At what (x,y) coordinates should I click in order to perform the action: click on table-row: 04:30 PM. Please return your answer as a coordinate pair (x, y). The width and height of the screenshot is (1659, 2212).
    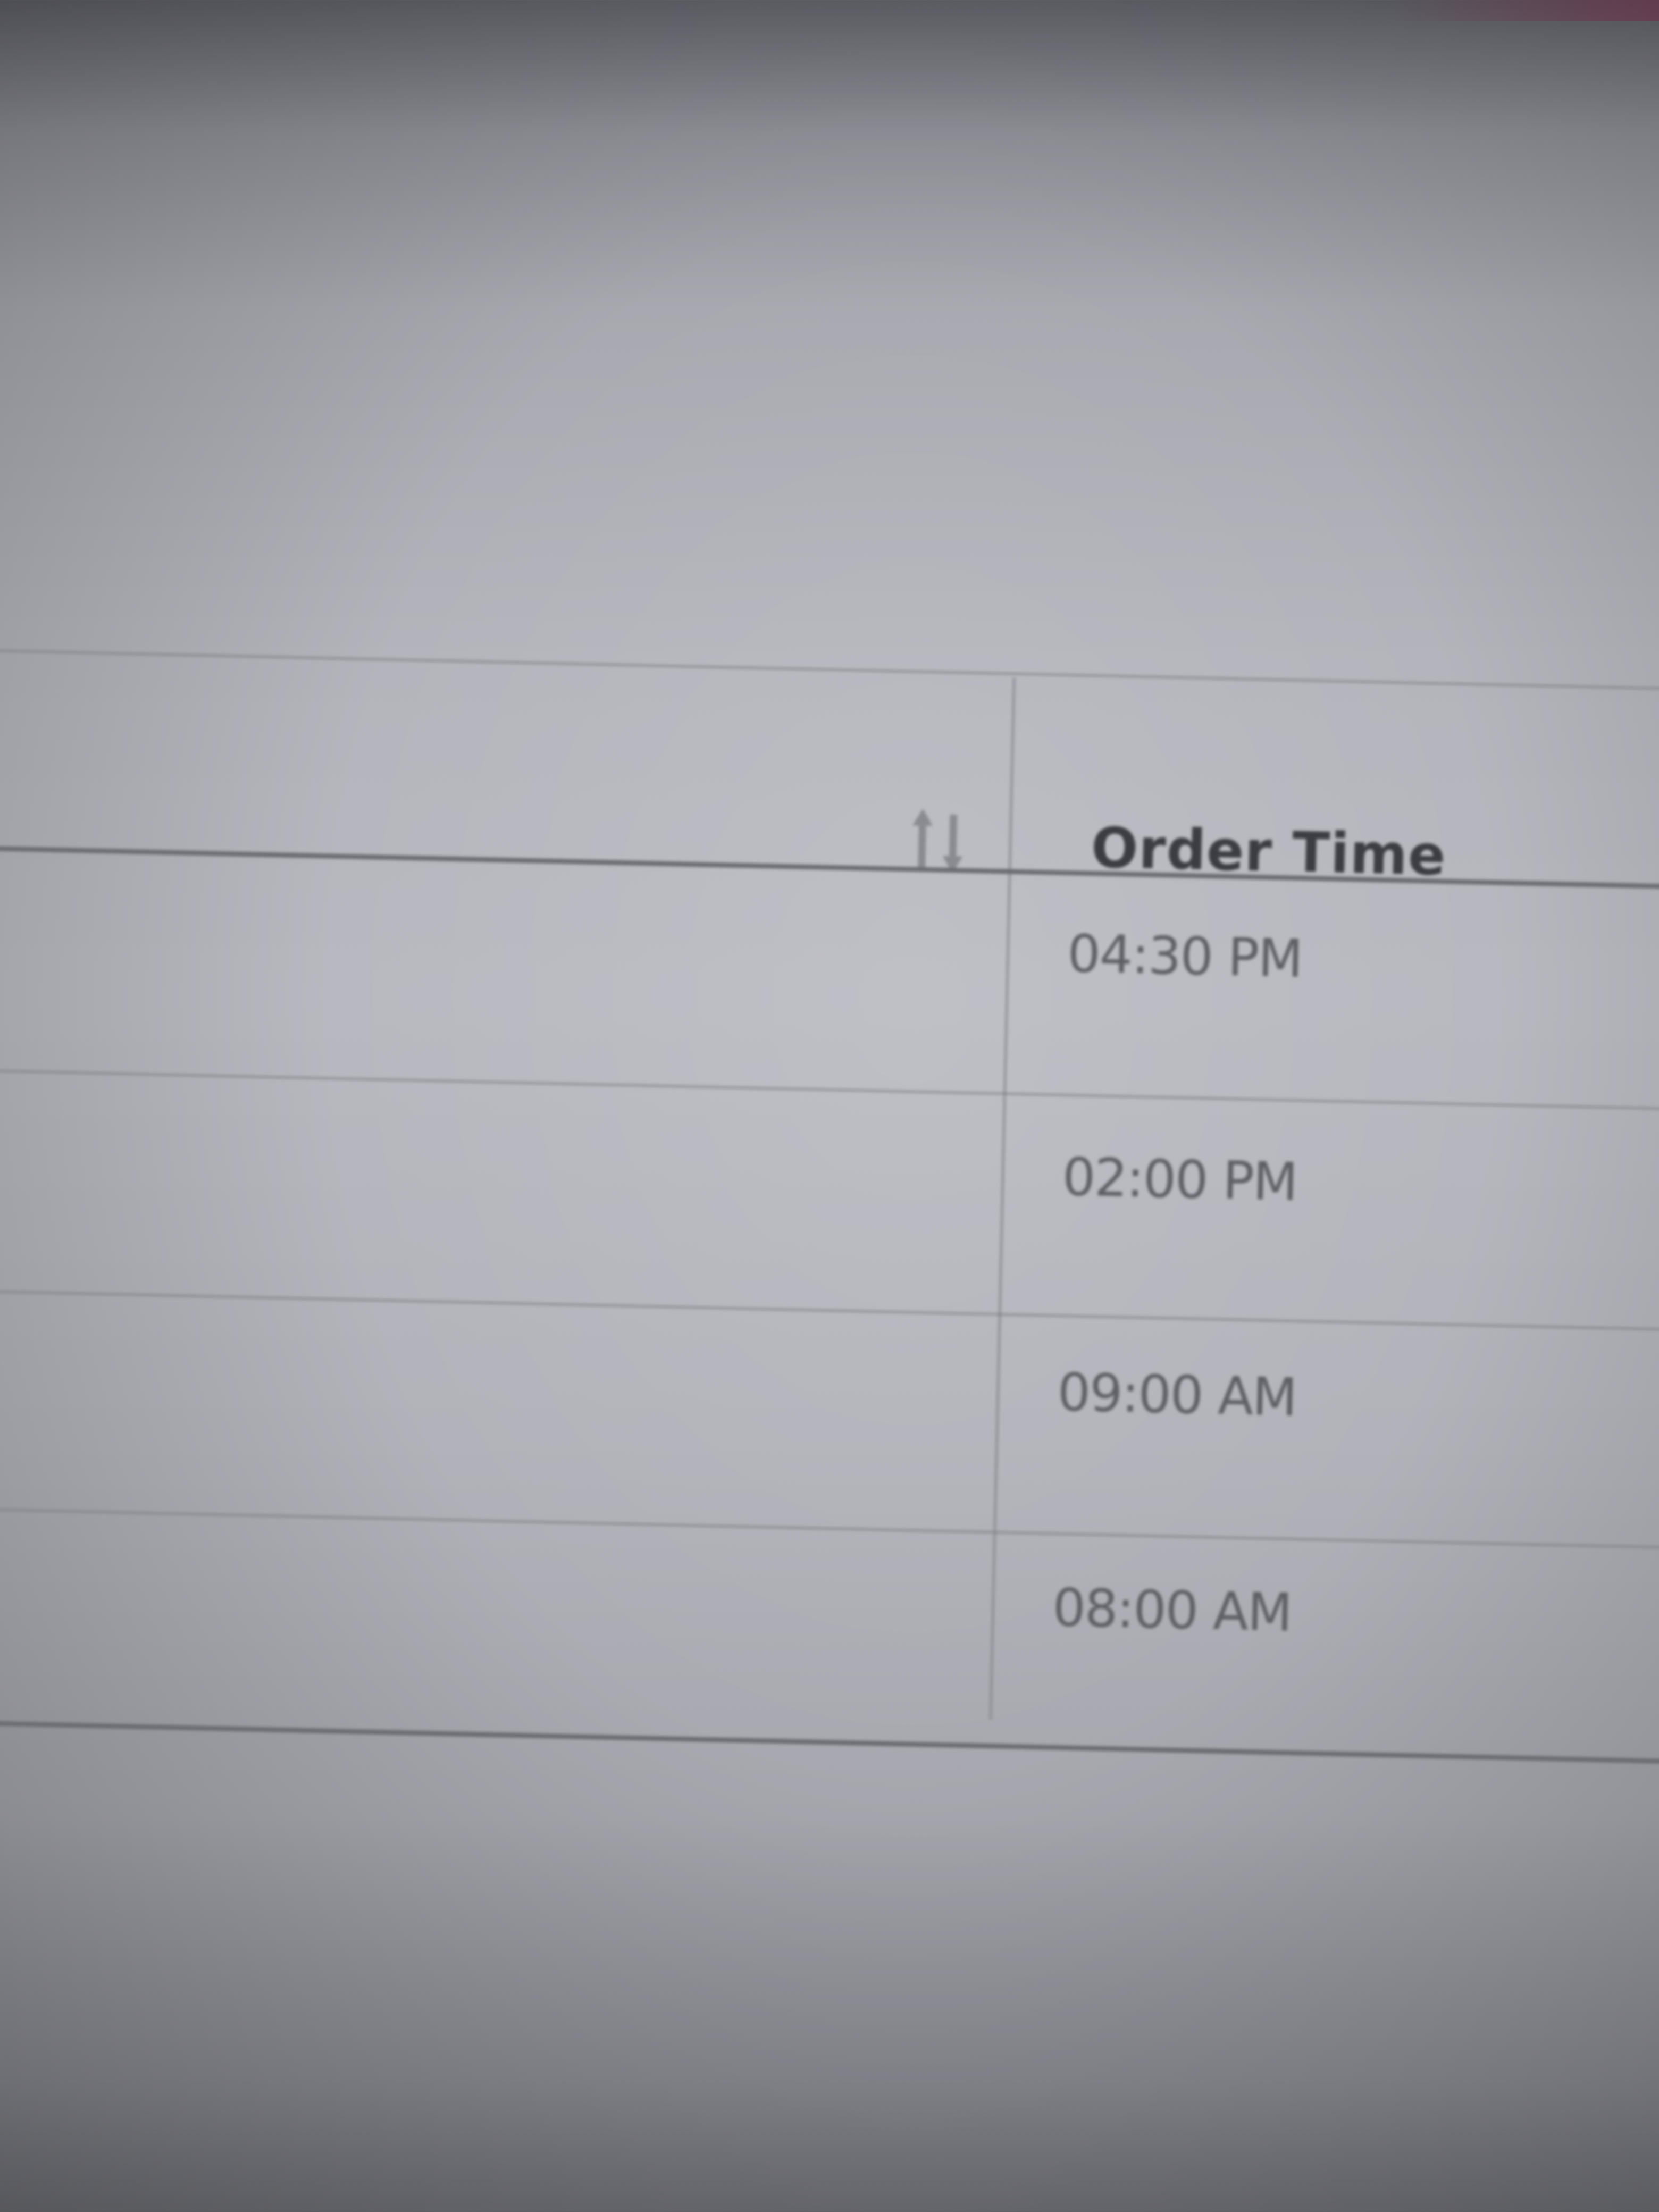
    Looking at the image, I should click on (829, 979).